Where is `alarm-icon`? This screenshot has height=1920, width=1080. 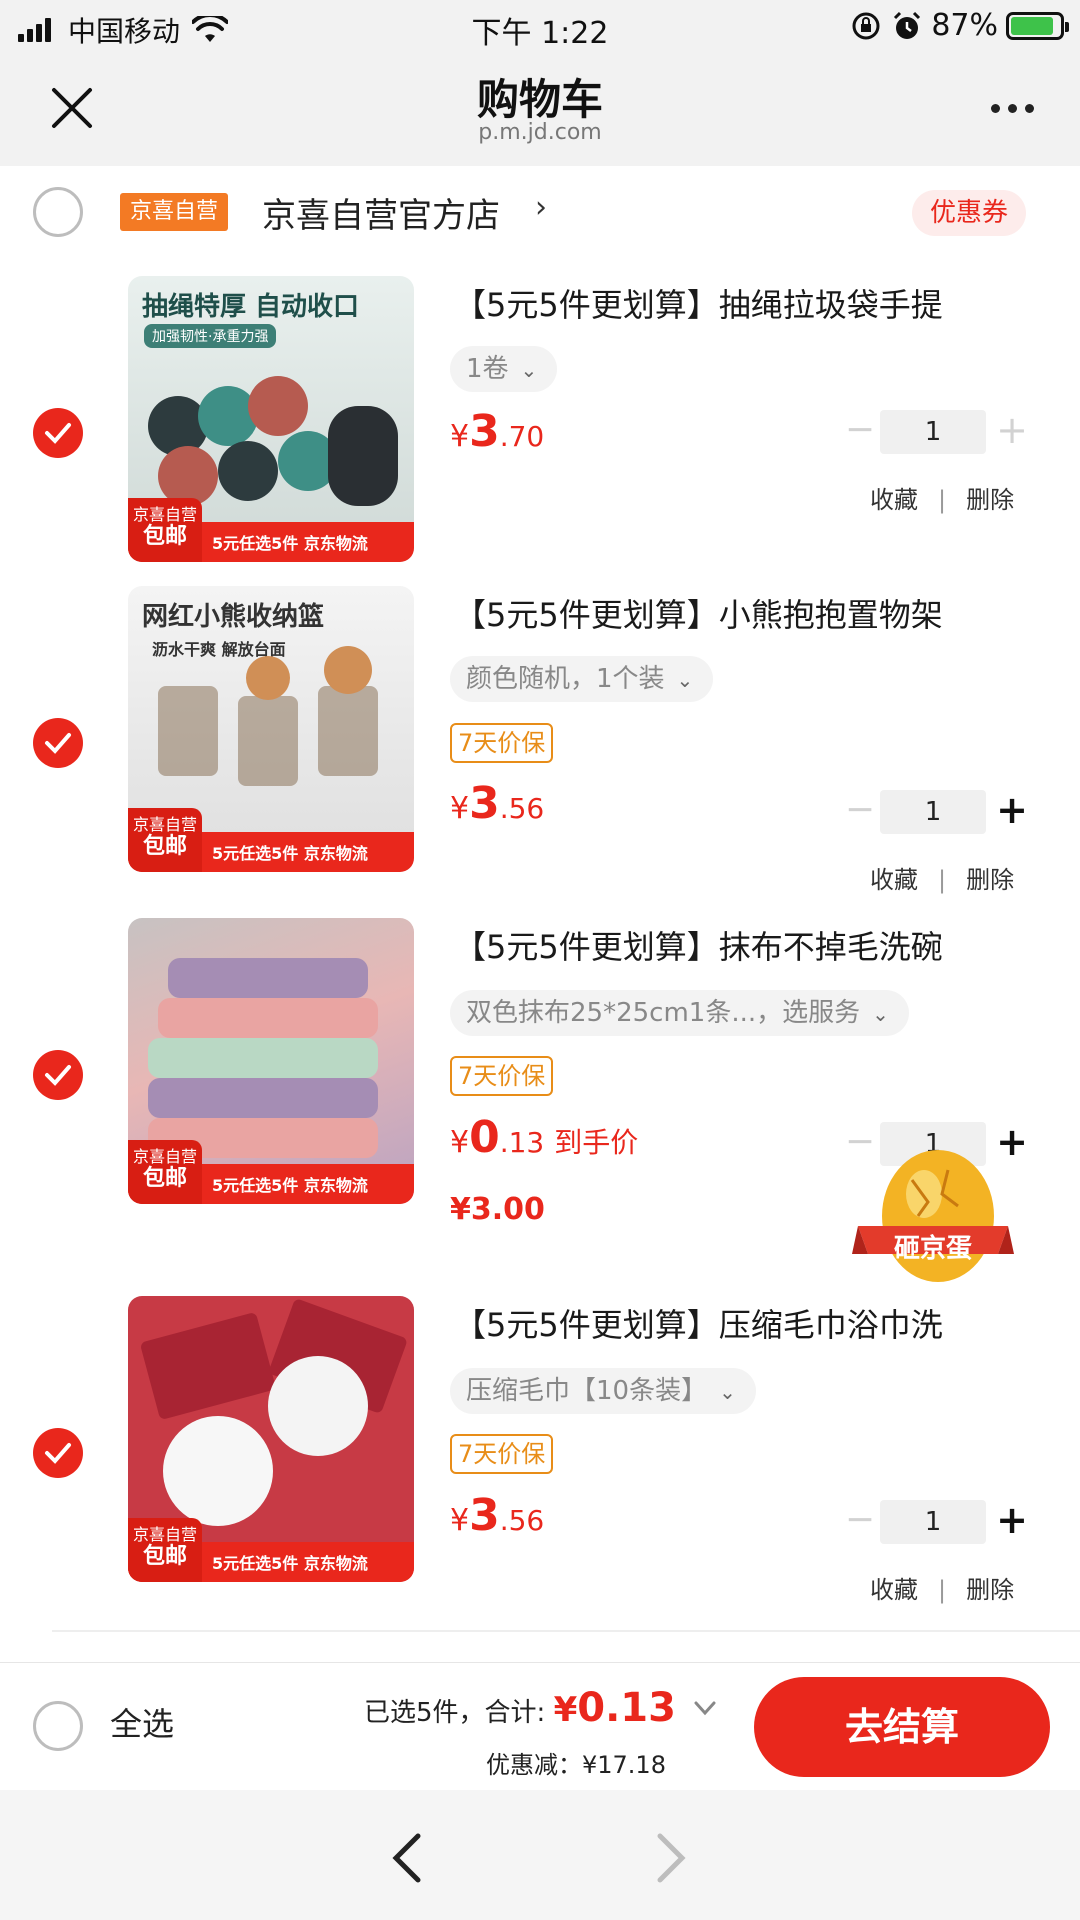
alarm-icon is located at coordinates (907, 25).